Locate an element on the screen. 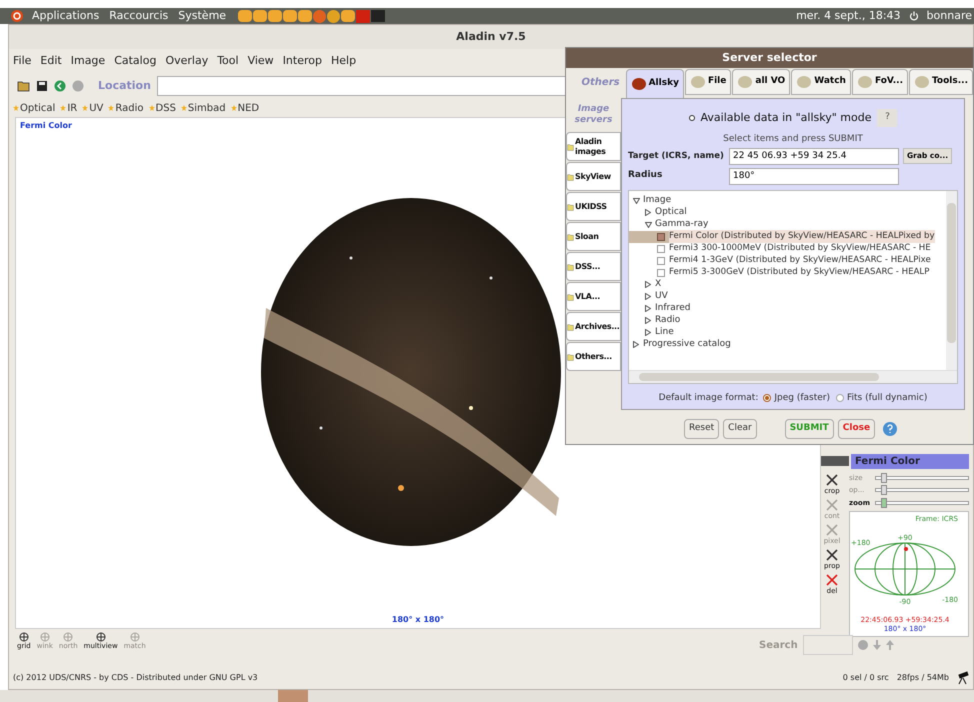  menu-item: File is located at coordinates (22, 61).